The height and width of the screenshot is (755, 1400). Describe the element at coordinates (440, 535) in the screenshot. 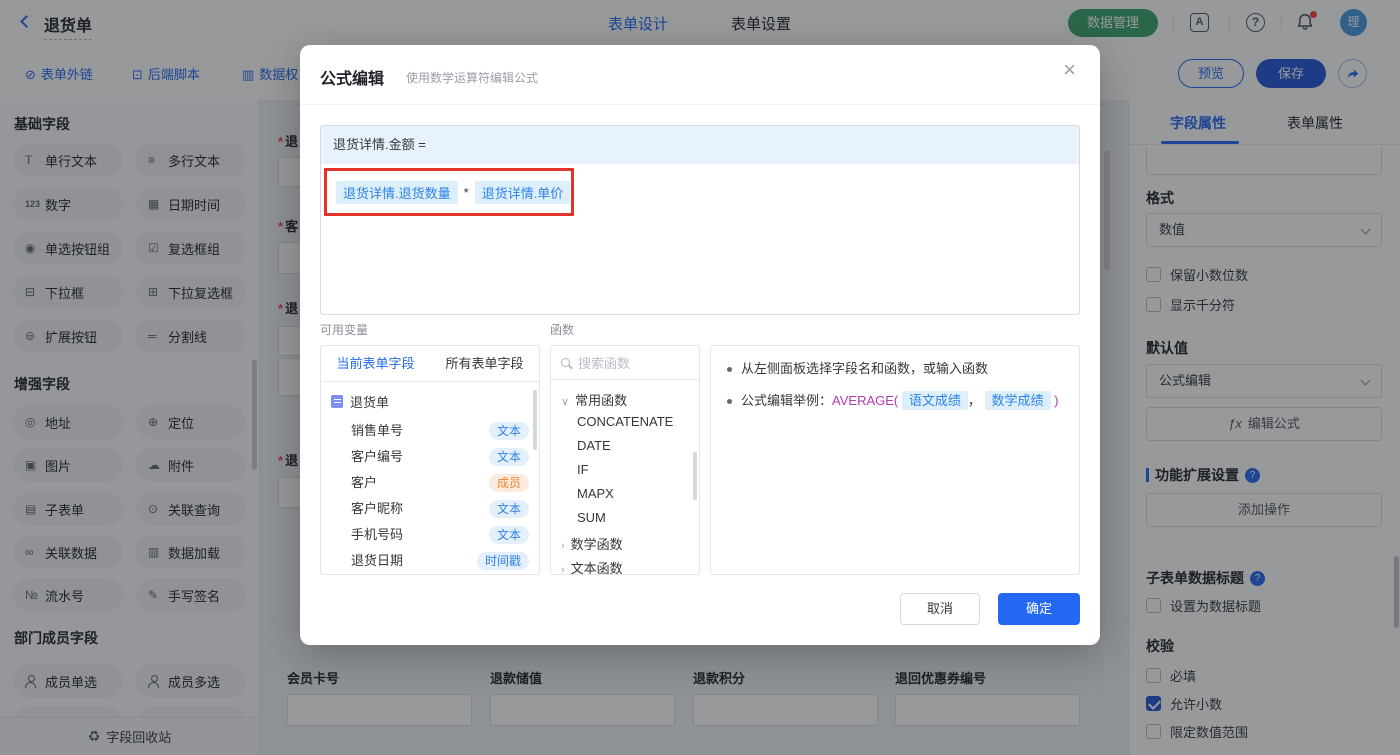

I see `variable-row: 手机号码 文本` at that location.